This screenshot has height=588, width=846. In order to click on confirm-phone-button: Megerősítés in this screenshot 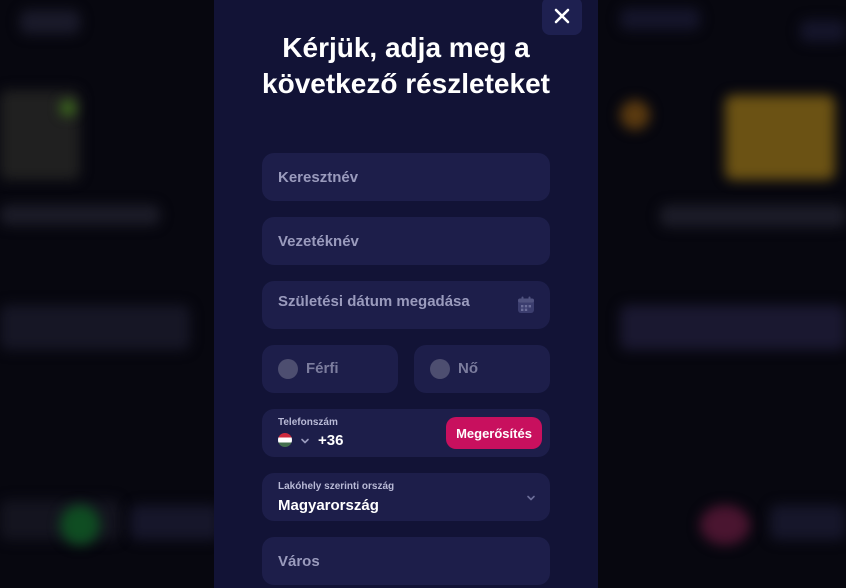, I will do `click(494, 433)`.